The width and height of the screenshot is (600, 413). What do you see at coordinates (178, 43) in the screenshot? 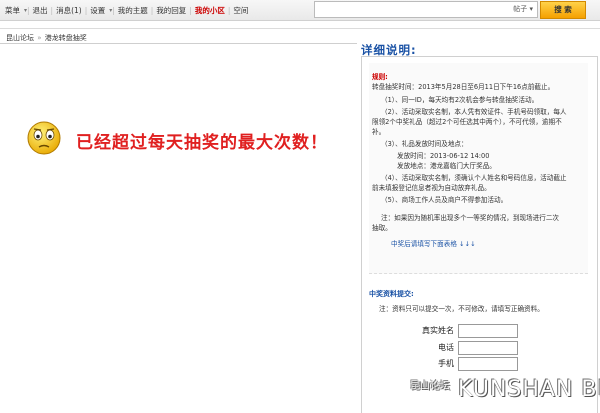
I see `breadcrumb-divider` at bounding box center [178, 43].